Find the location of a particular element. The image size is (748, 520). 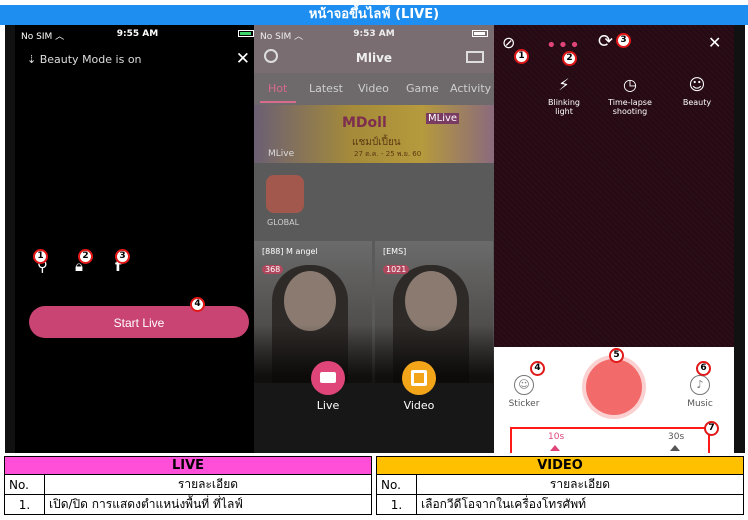

status-time: 9:53 AM is located at coordinates (374, 34).